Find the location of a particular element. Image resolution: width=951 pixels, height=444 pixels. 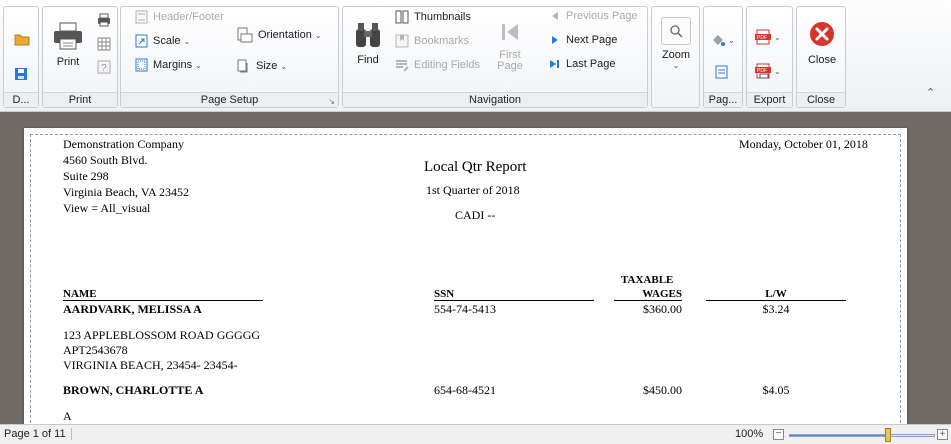

print-group: Print ? Print is located at coordinates (80, 57).